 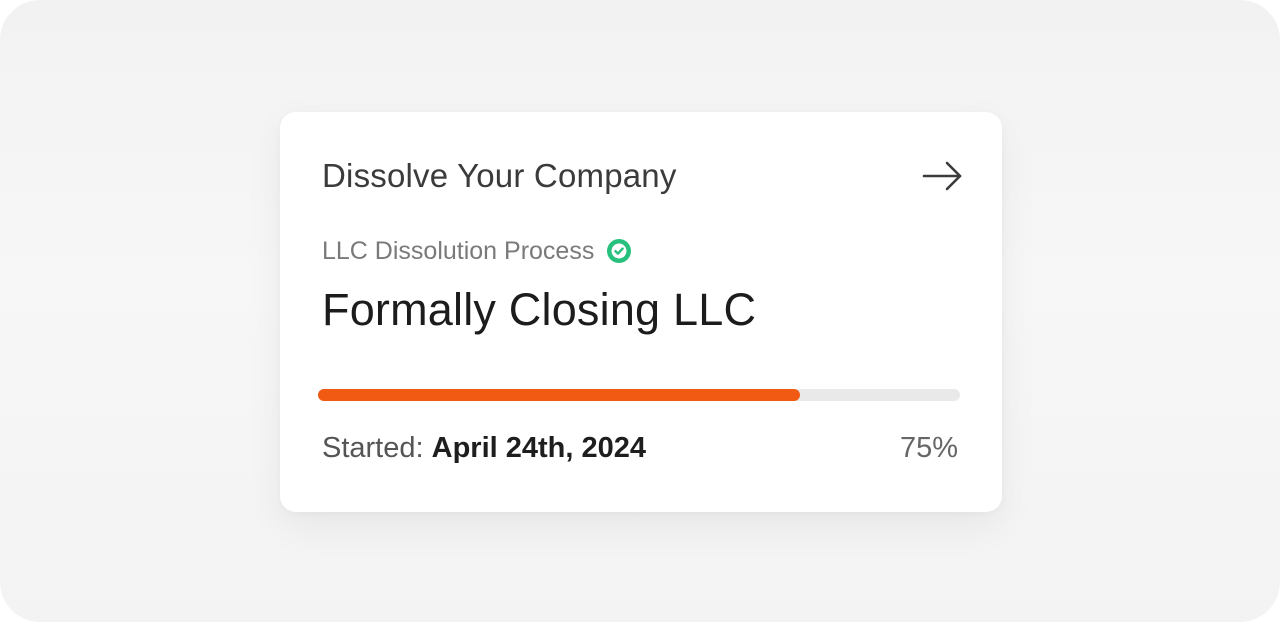 I want to click on progress-fill, so click(x=559, y=395).